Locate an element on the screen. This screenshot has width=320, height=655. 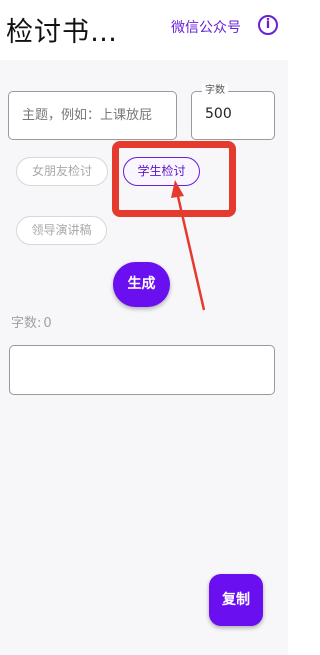
output-text-area is located at coordinates (142, 370).